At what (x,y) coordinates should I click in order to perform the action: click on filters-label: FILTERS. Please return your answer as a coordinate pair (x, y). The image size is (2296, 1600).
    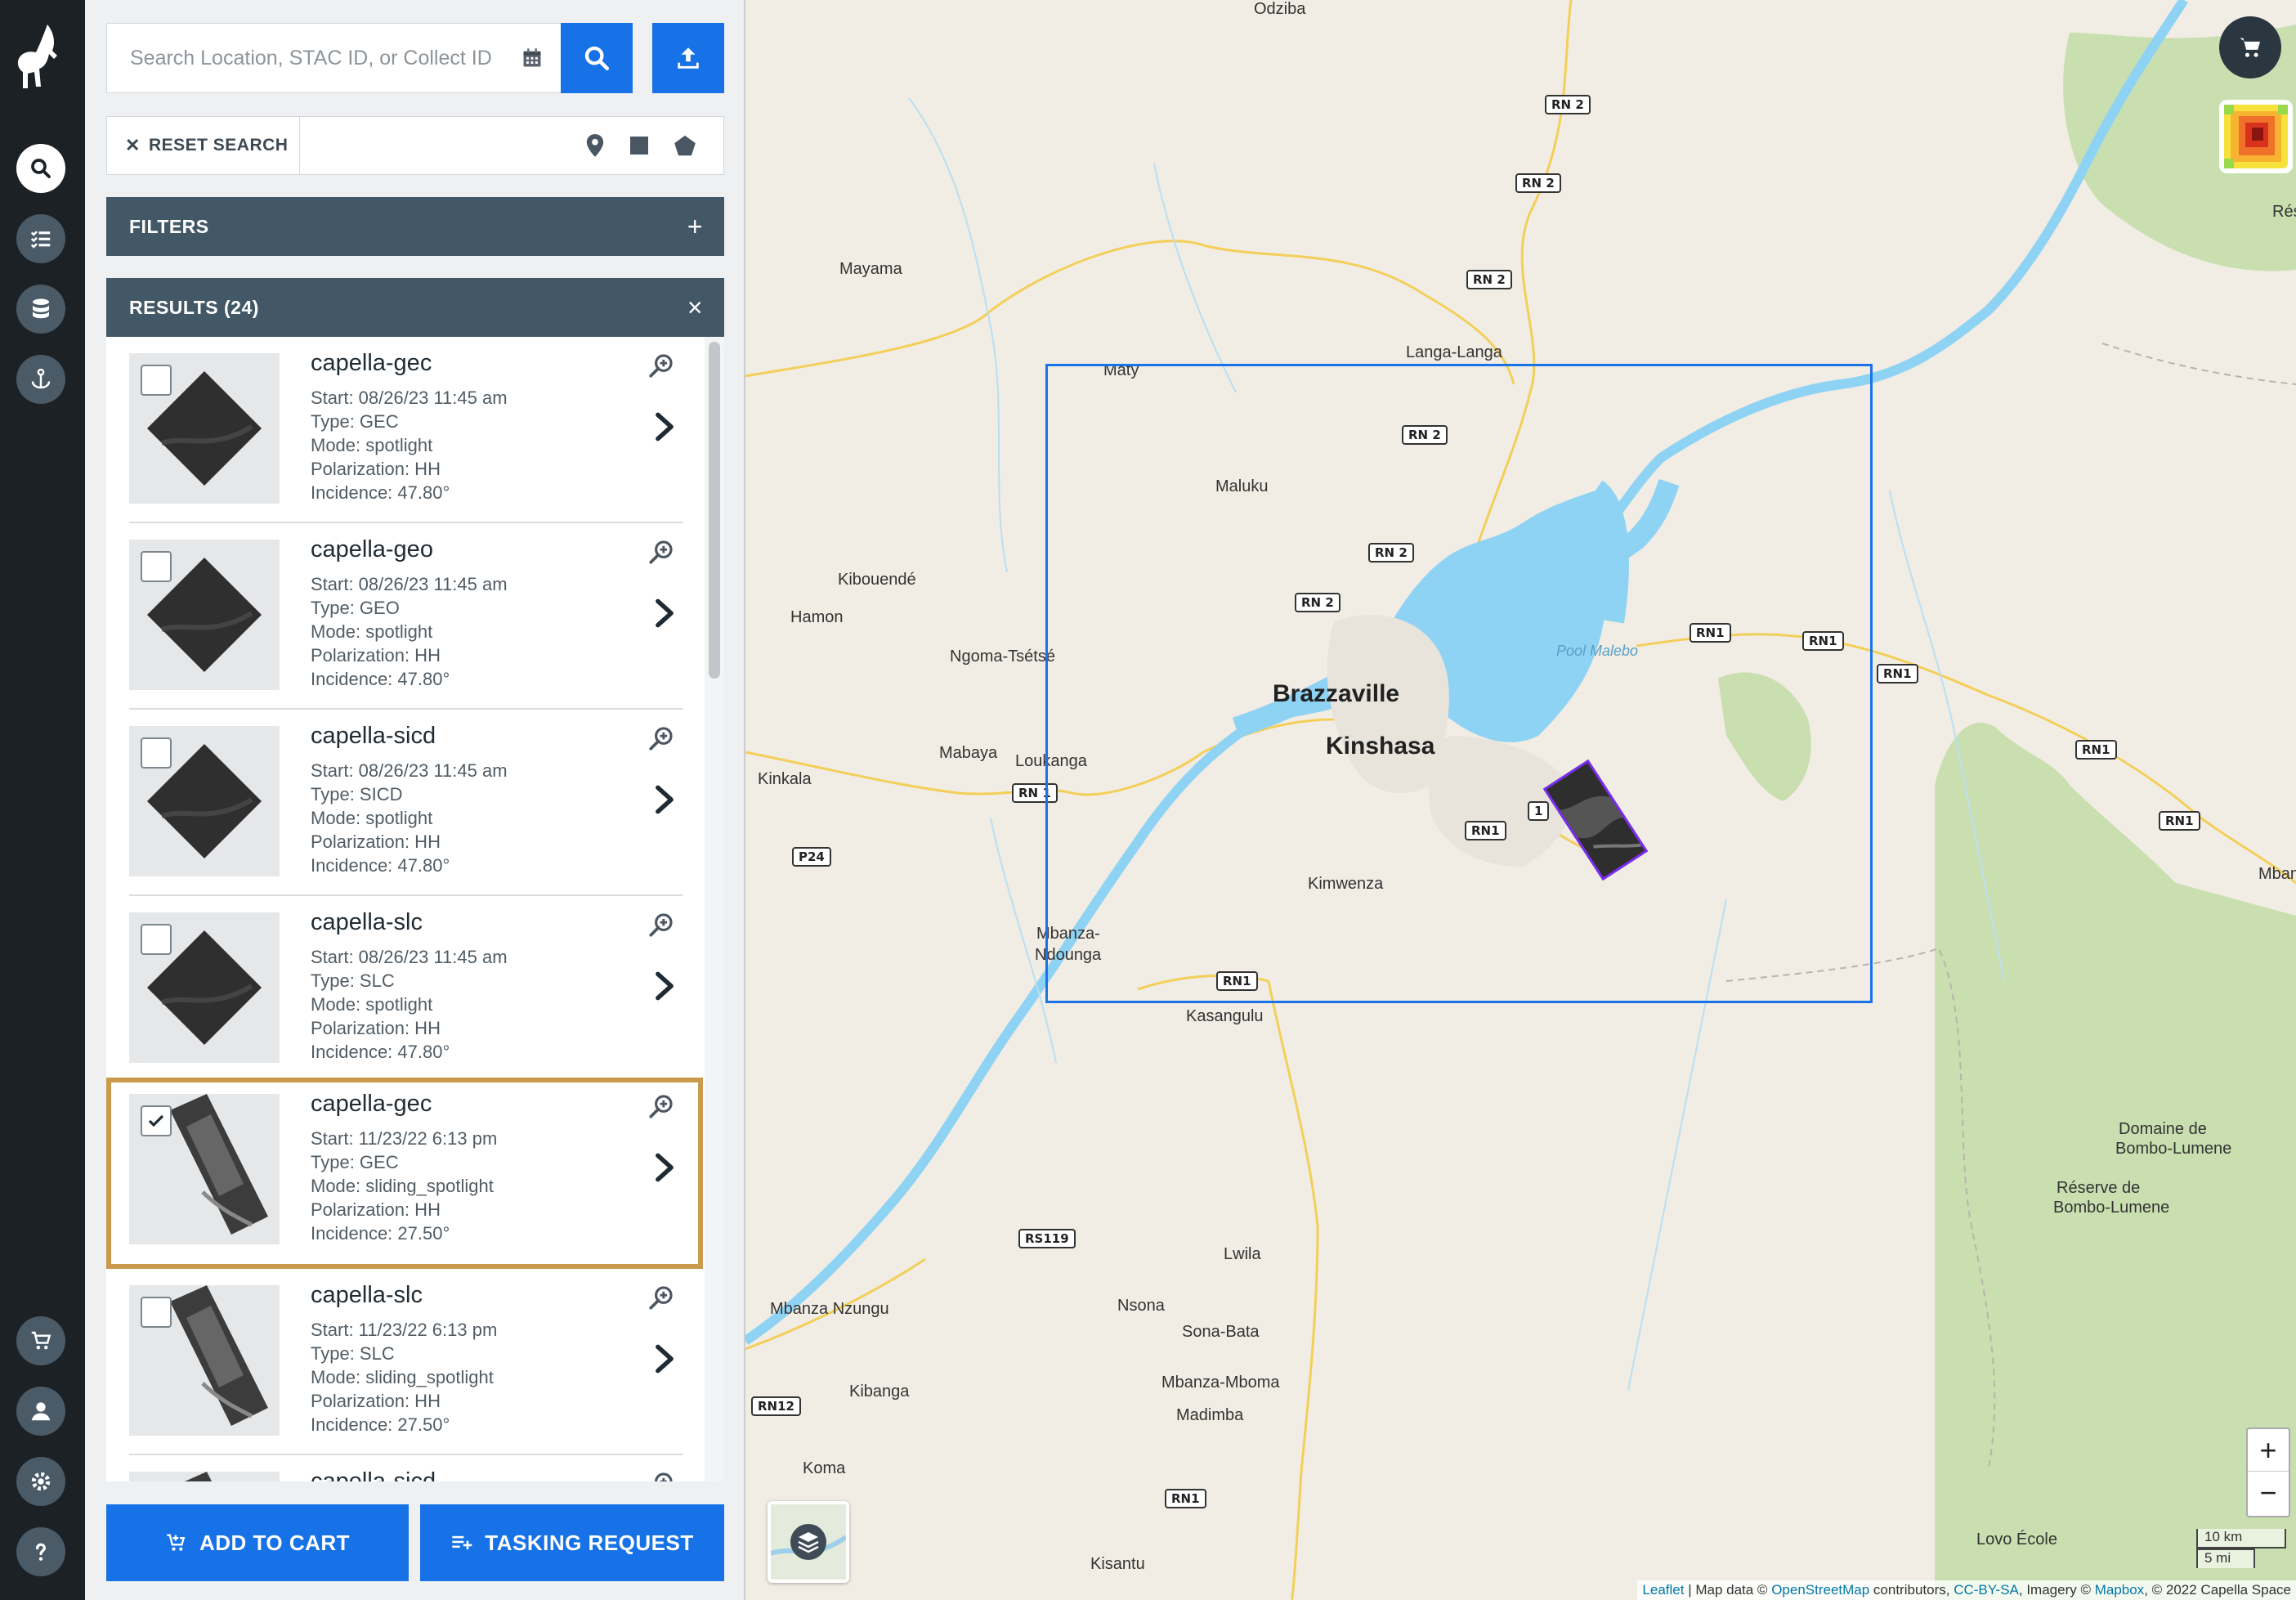
    Looking at the image, I should click on (169, 226).